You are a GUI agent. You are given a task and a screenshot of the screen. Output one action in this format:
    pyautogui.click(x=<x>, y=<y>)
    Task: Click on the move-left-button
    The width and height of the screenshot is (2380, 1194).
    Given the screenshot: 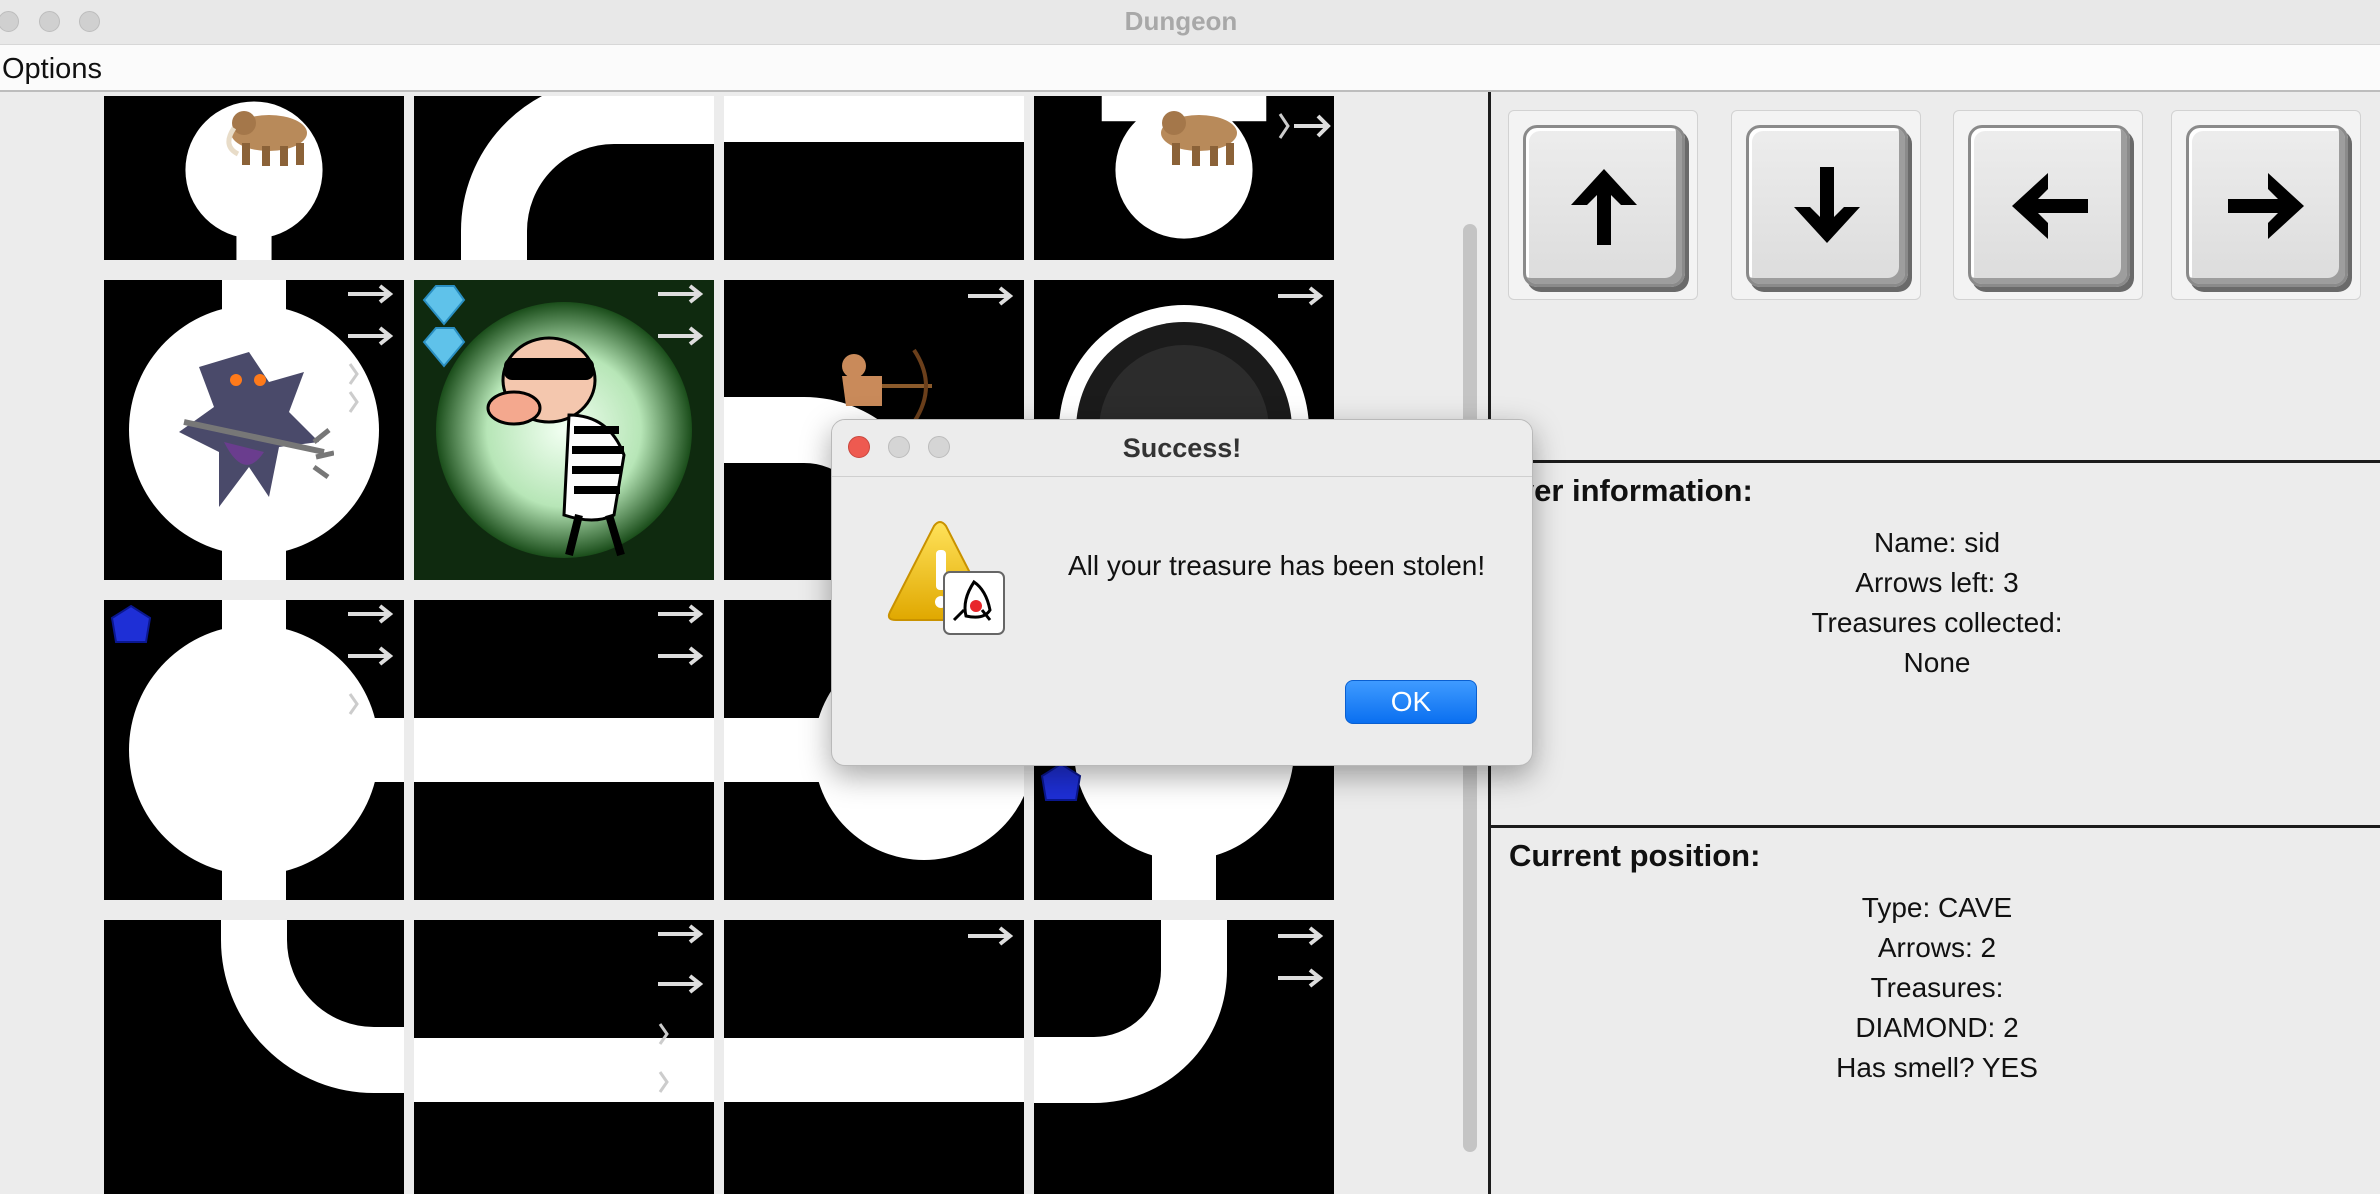 What is the action you would take?
    pyautogui.click(x=2048, y=205)
    